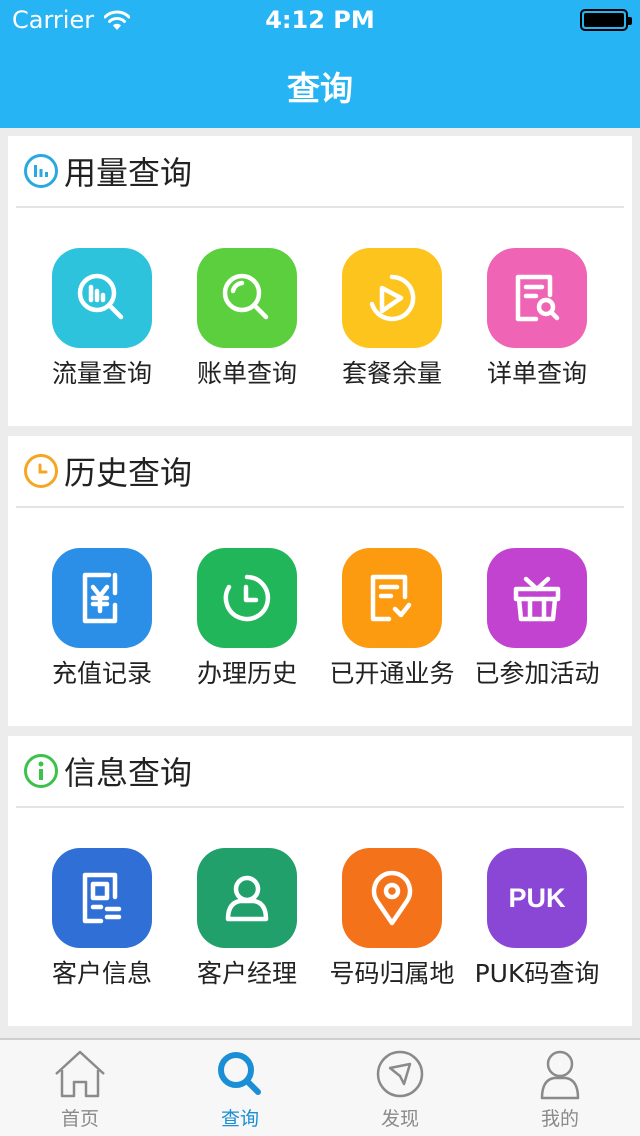 Image resolution: width=640 pixels, height=1136 pixels. What do you see at coordinates (537, 673) in the screenshot?
I see `item-label: 已参加活动` at bounding box center [537, 673].